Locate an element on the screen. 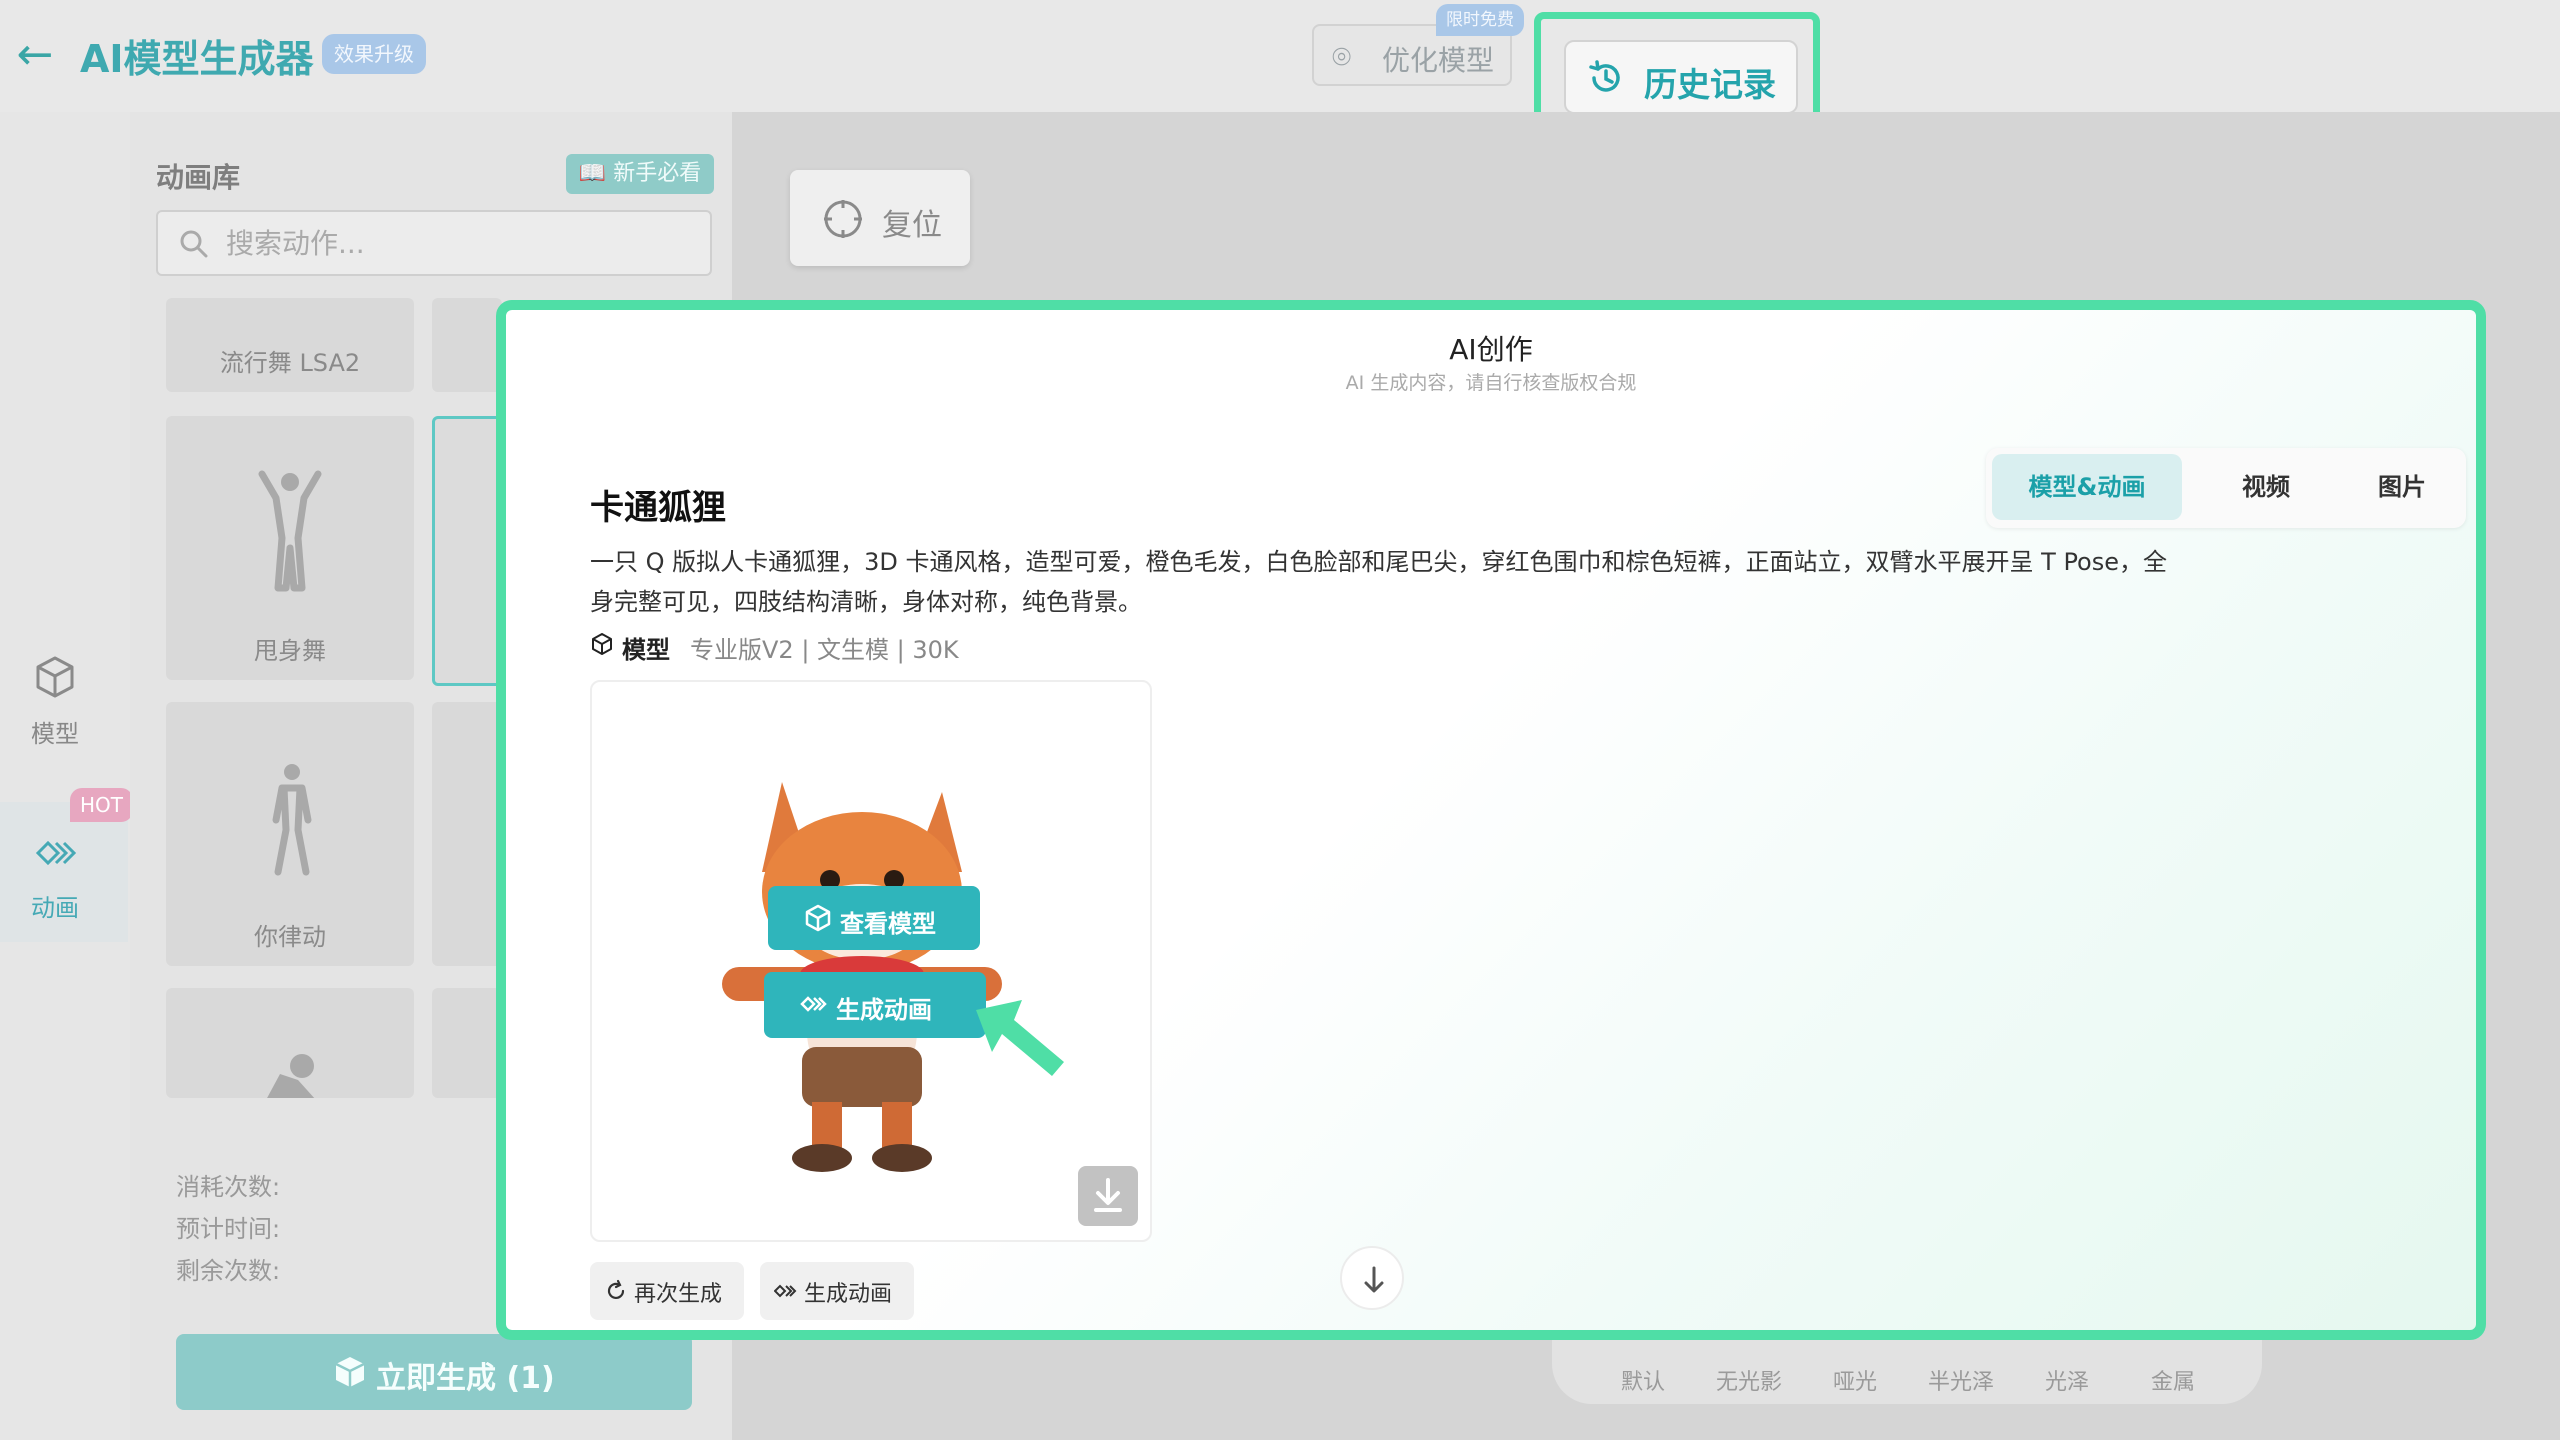 The image size is (2560, 1440). generate-animation-label: 生成动画 is located at coordinates (884, 1010).